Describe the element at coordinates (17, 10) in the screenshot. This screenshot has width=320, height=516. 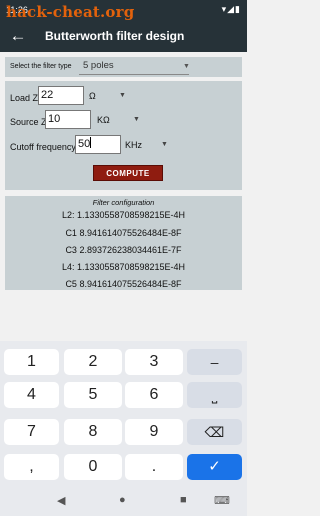
I see `status-time: 11:26` at that location.